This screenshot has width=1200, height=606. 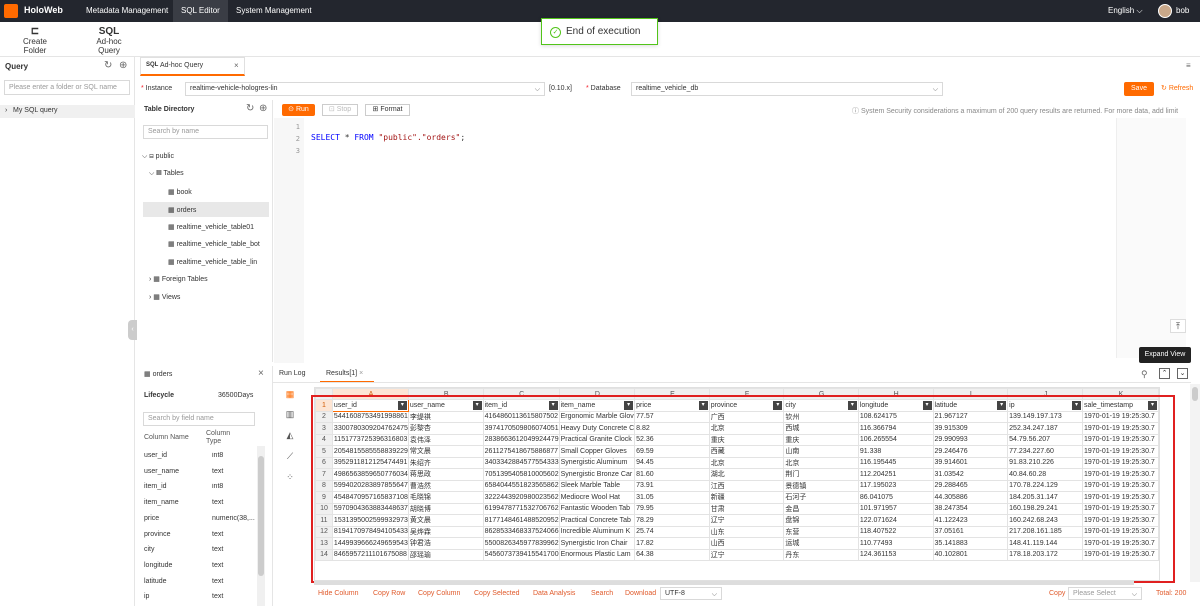 I want to click on table-cell: 29.990993, so click(x=970, y=439).